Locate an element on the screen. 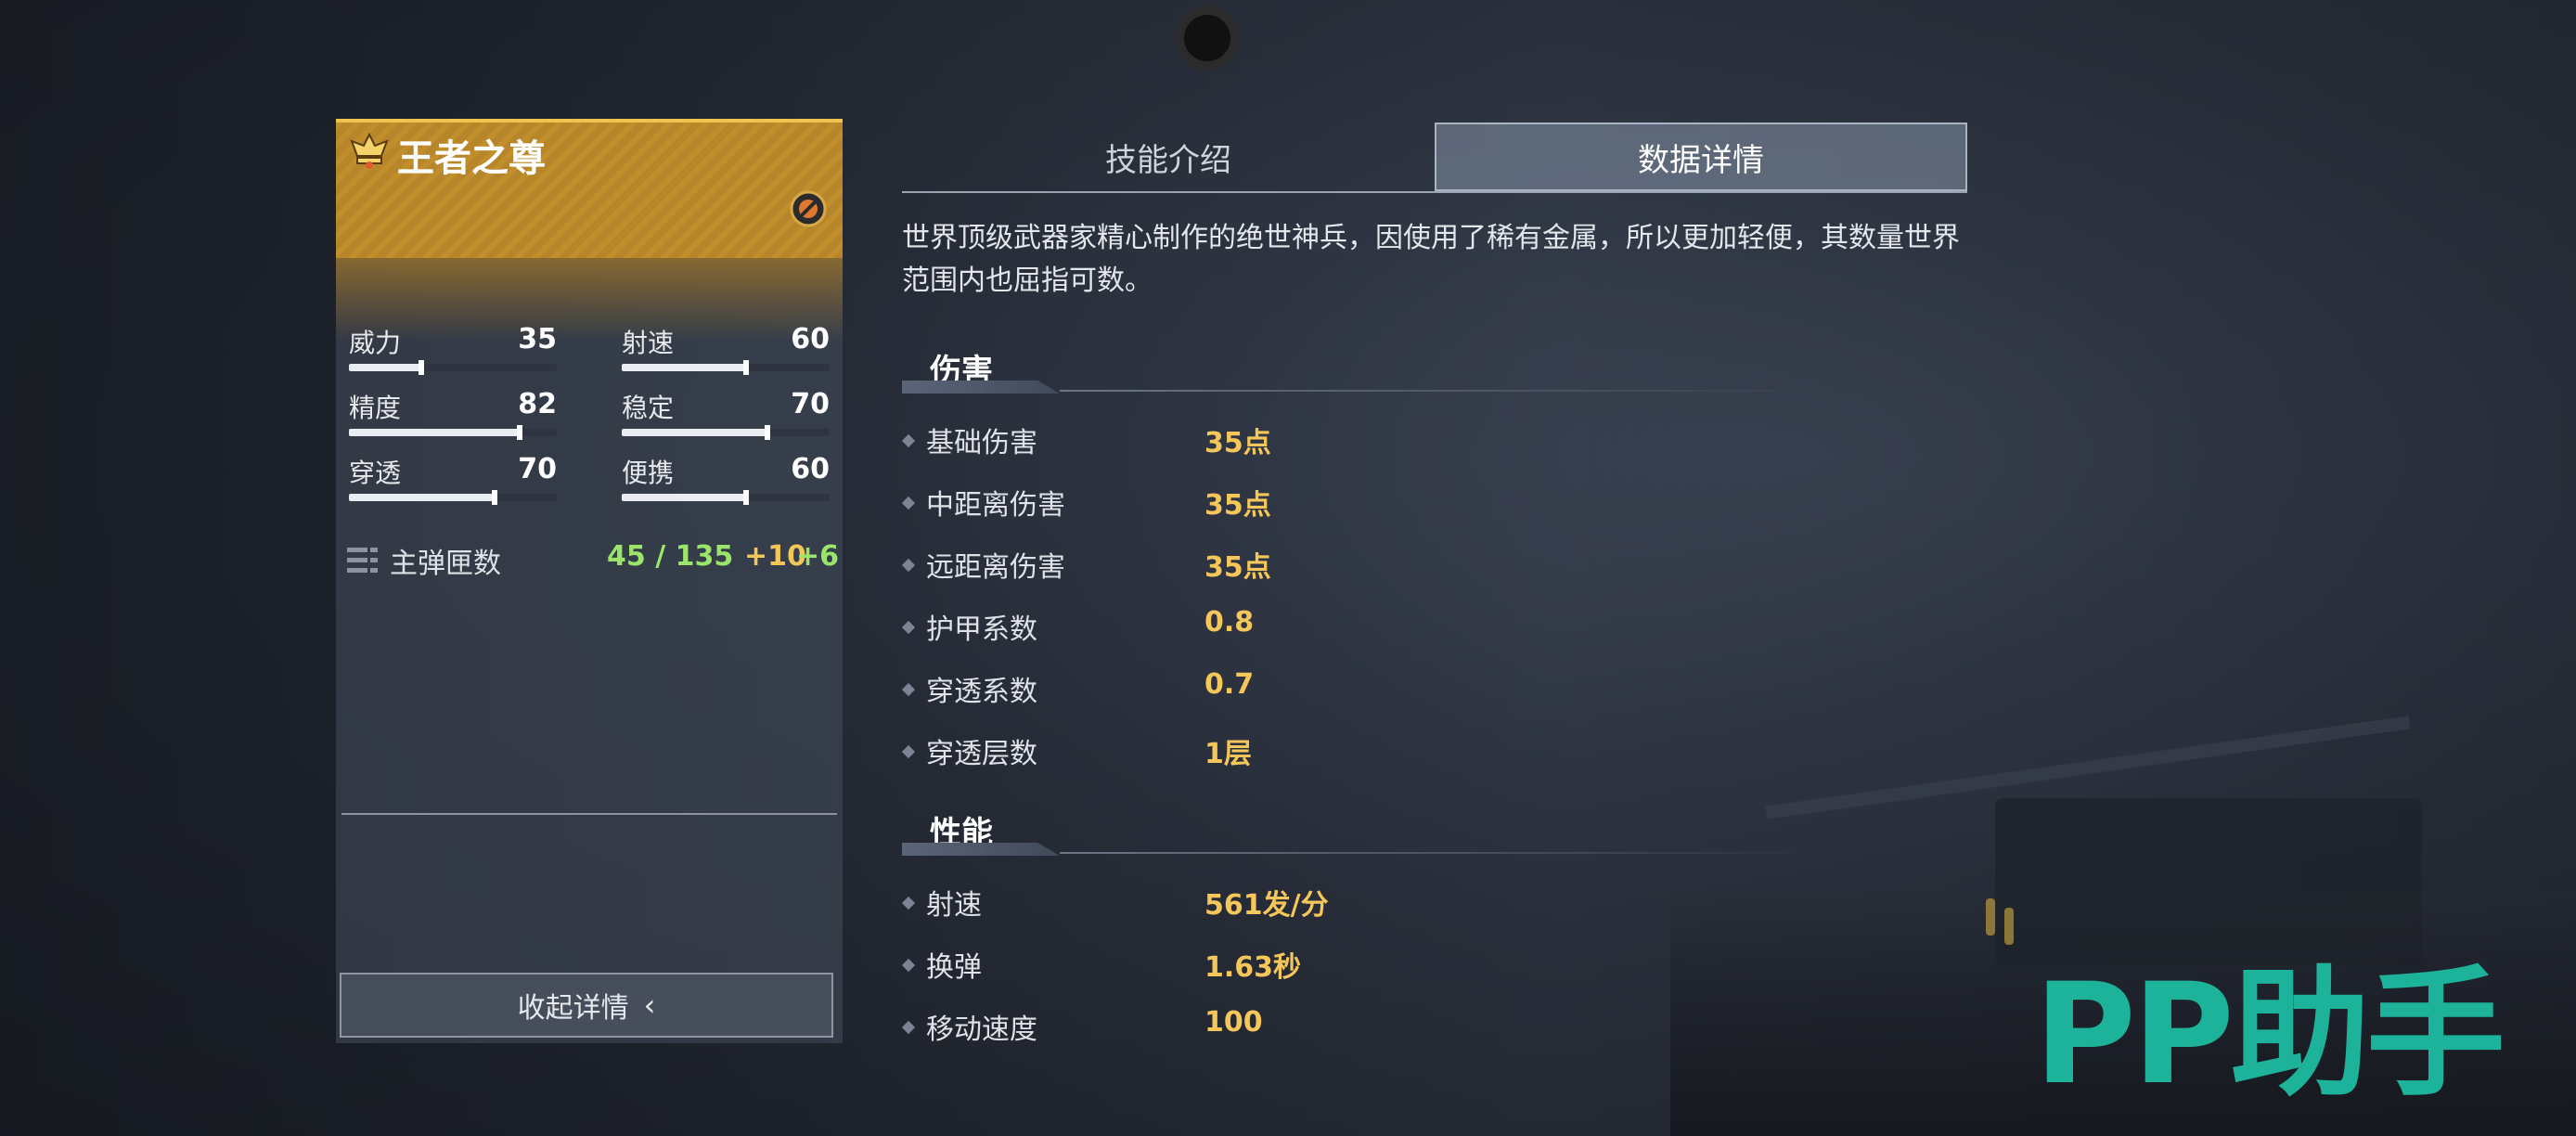 This screenshot has height=1136, width=2576. stat-fire-rate: 射速 60 is located at coordinates (726, 351).